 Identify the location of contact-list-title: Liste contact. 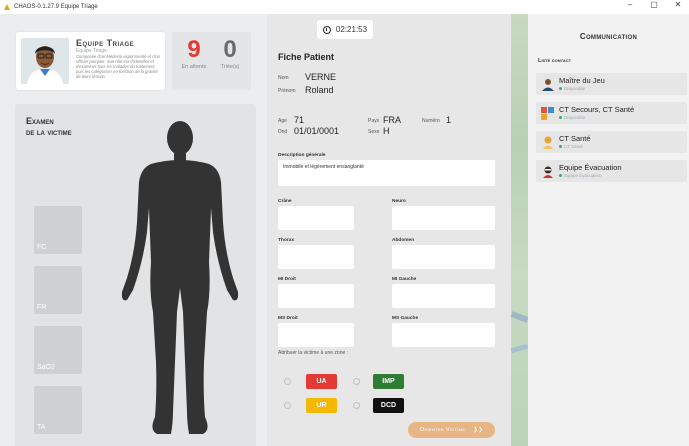
(555, 61).